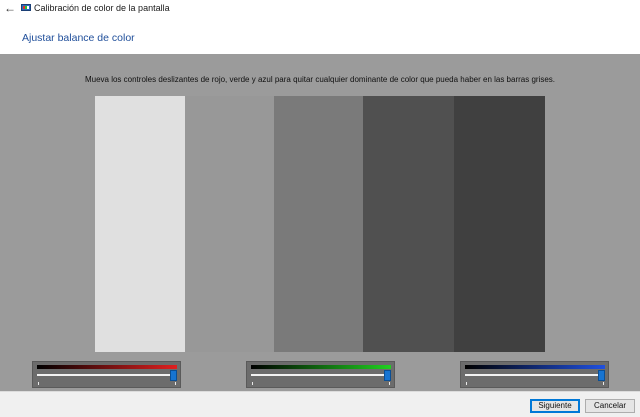 The width and height of the screenshot is (640, 417). I want to click on title-bar: ← Calibración de color de la pantalla, so click(320, 9).